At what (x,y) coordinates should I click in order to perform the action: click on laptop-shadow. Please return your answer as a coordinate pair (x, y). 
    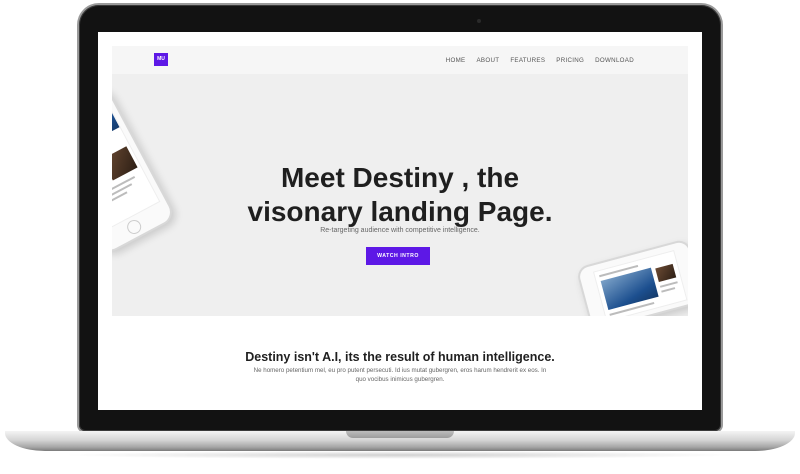
    Looking at the image, I should click on (400, 455).